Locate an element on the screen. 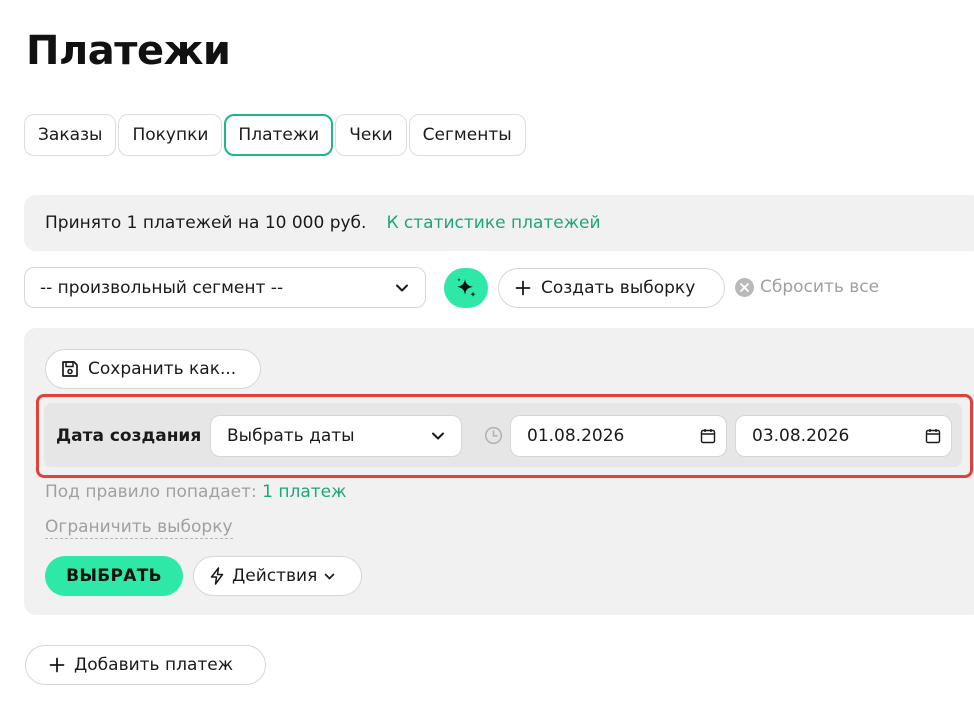 Image resolution: width=974 pixels, height=701 pixels. section-tabs: Заказы Покупки Платежи Чеки Сегменты is located at coordinates (275, 135).